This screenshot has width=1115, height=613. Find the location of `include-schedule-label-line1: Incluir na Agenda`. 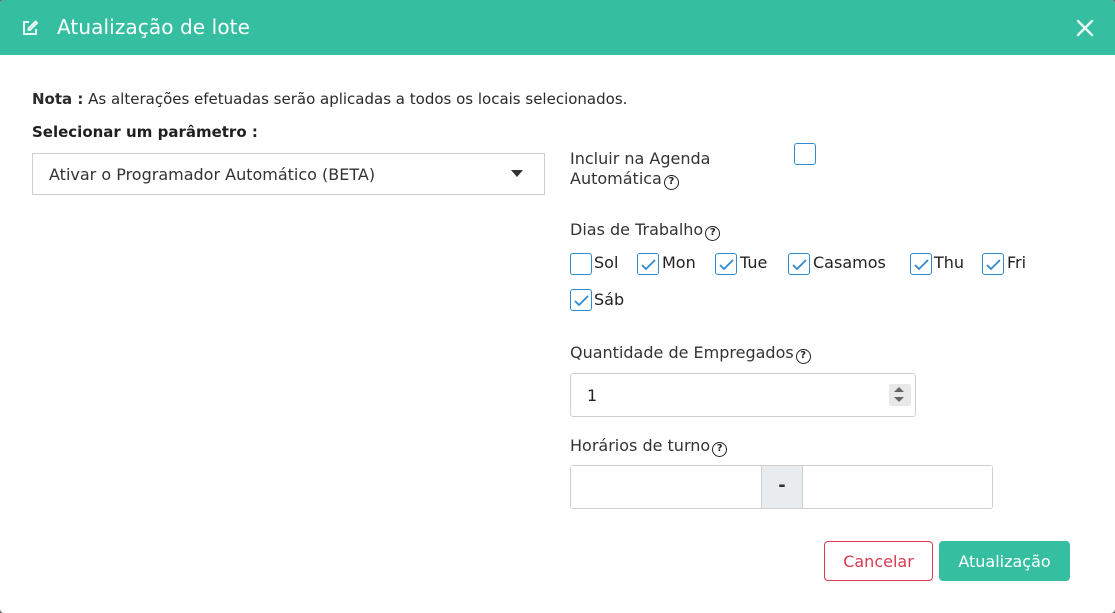

include-schedule-label-line1: Incluir na Agenda is located at coordinates (640, 158).